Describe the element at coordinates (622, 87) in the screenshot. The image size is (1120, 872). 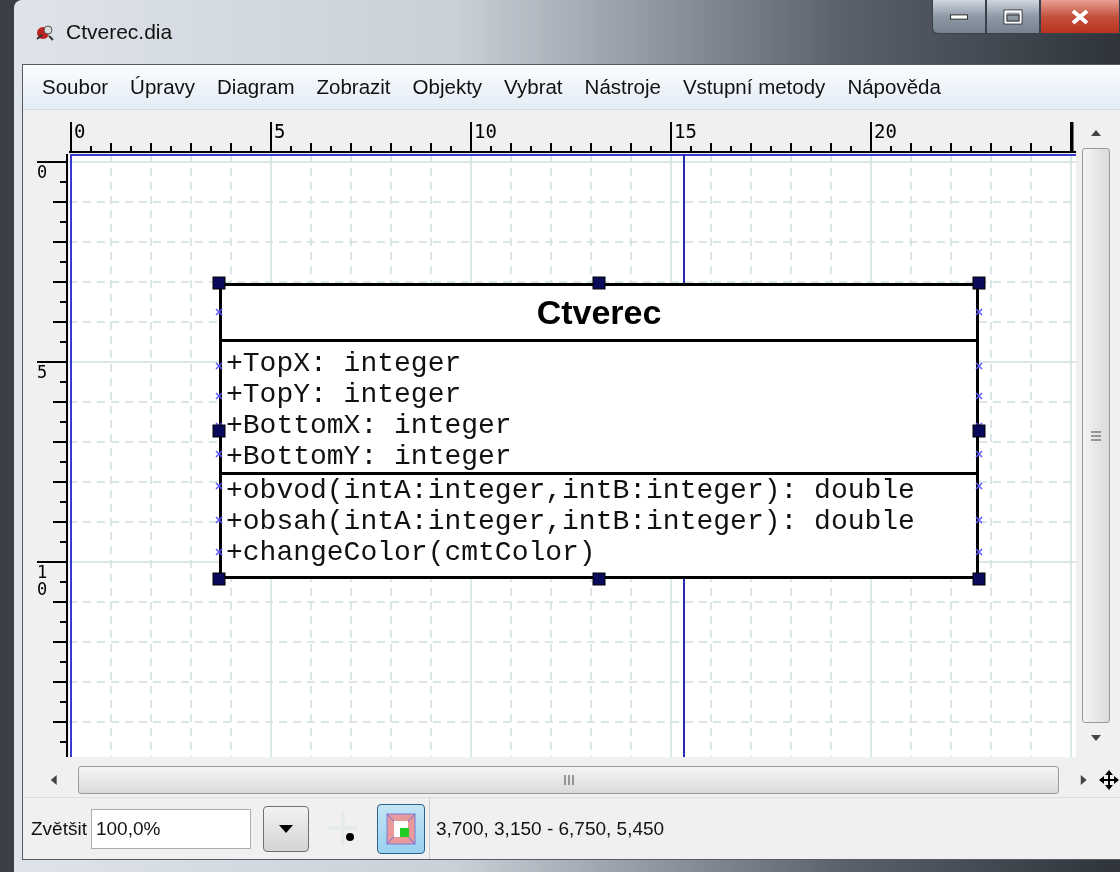
I see `menu-item: Nástroje` at that location.